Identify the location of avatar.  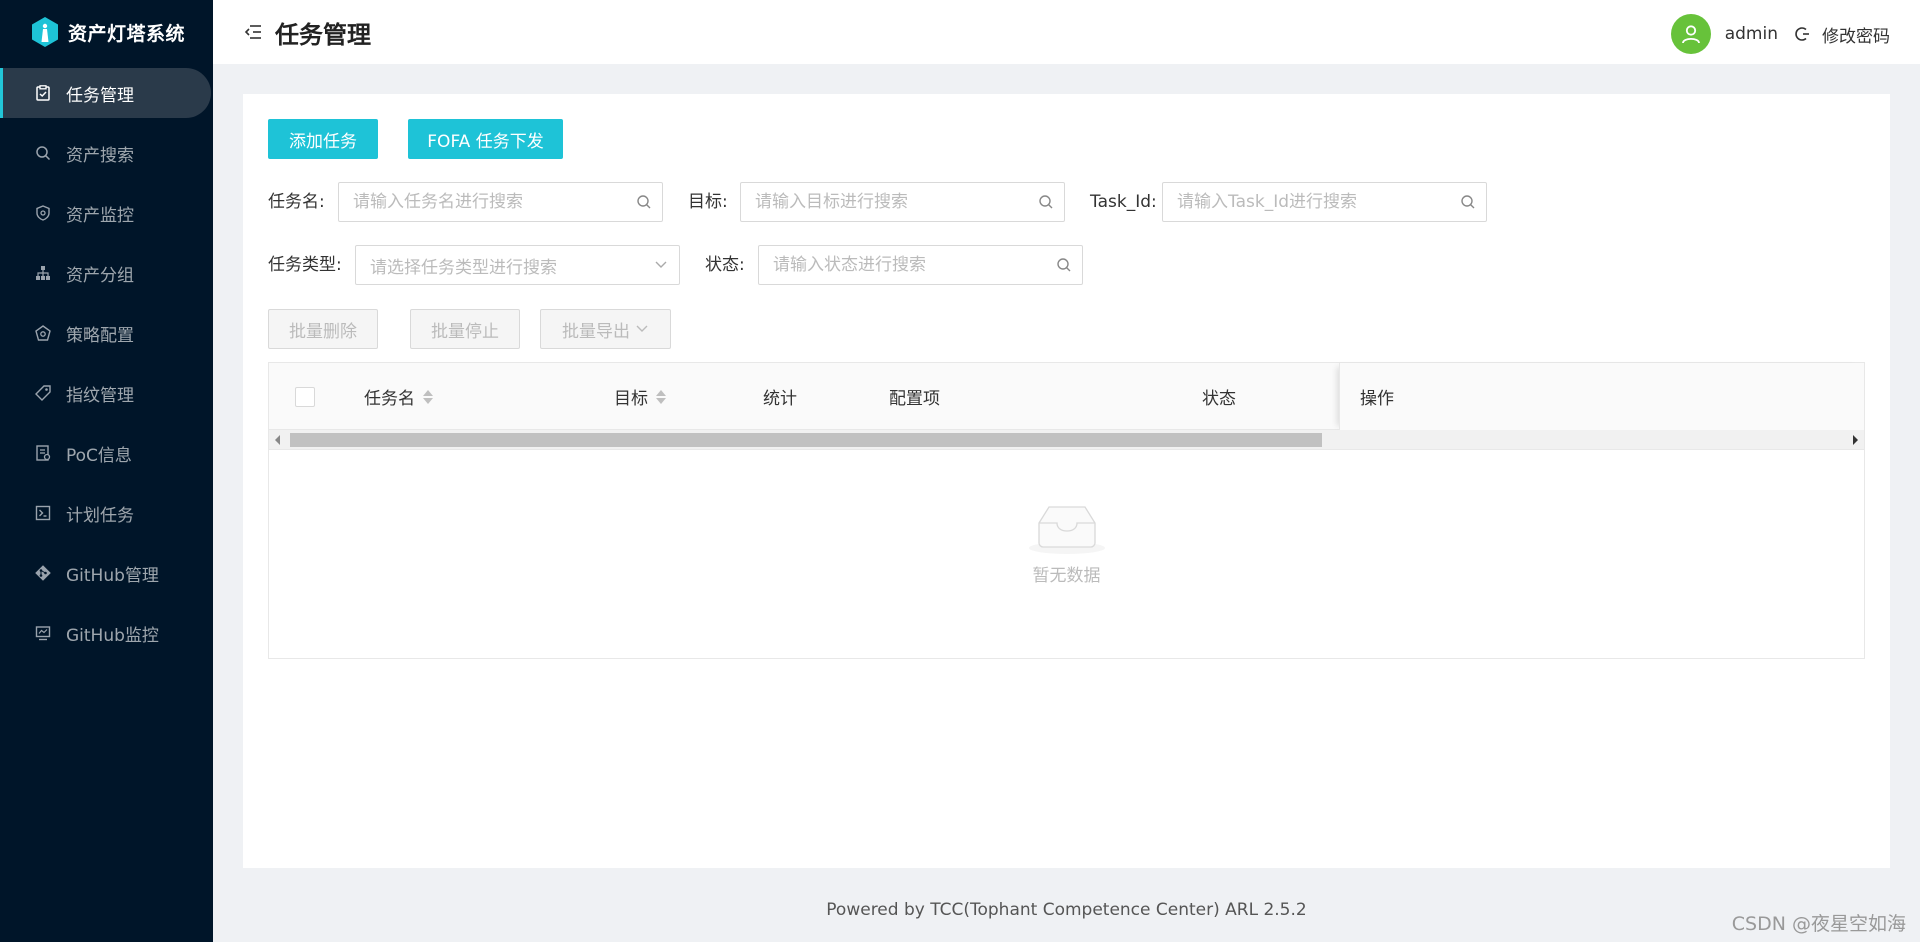
(1690, 34).